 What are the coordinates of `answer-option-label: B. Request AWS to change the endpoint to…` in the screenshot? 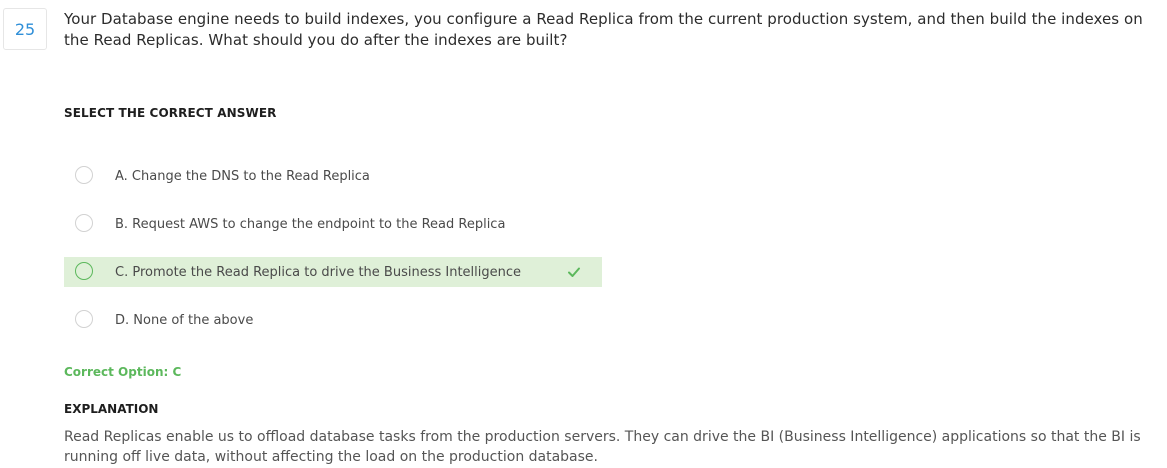 It's located at (310, 224).